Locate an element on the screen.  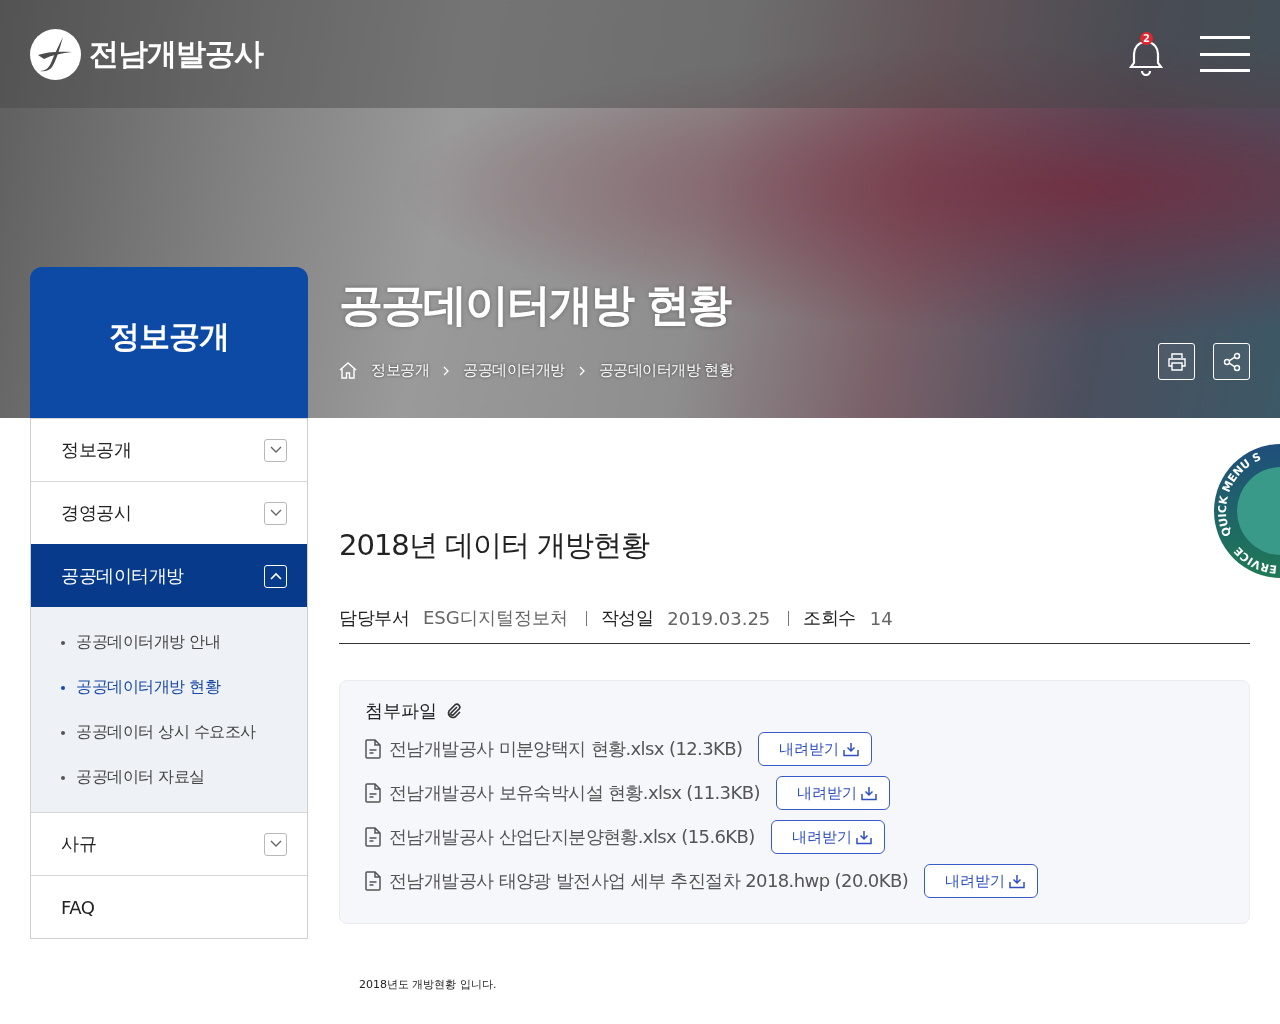
paperclip-icon is located at coordinates (454, 711).